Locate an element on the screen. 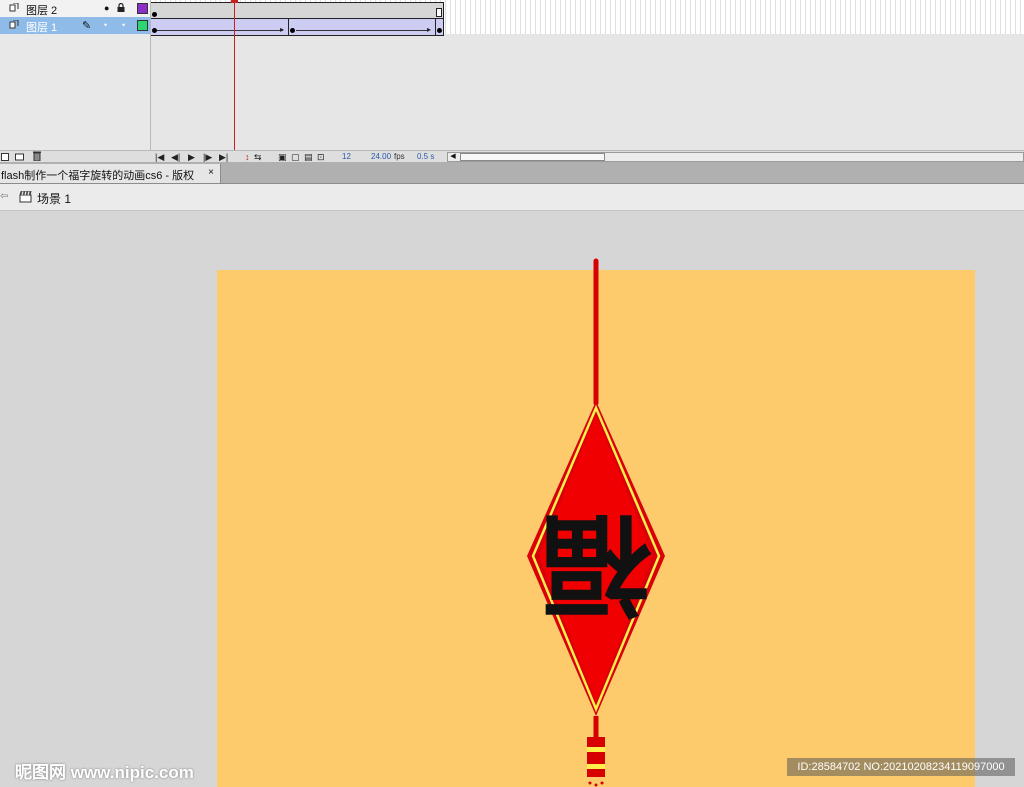  close-icon: × is located at coordinates (211, 172).